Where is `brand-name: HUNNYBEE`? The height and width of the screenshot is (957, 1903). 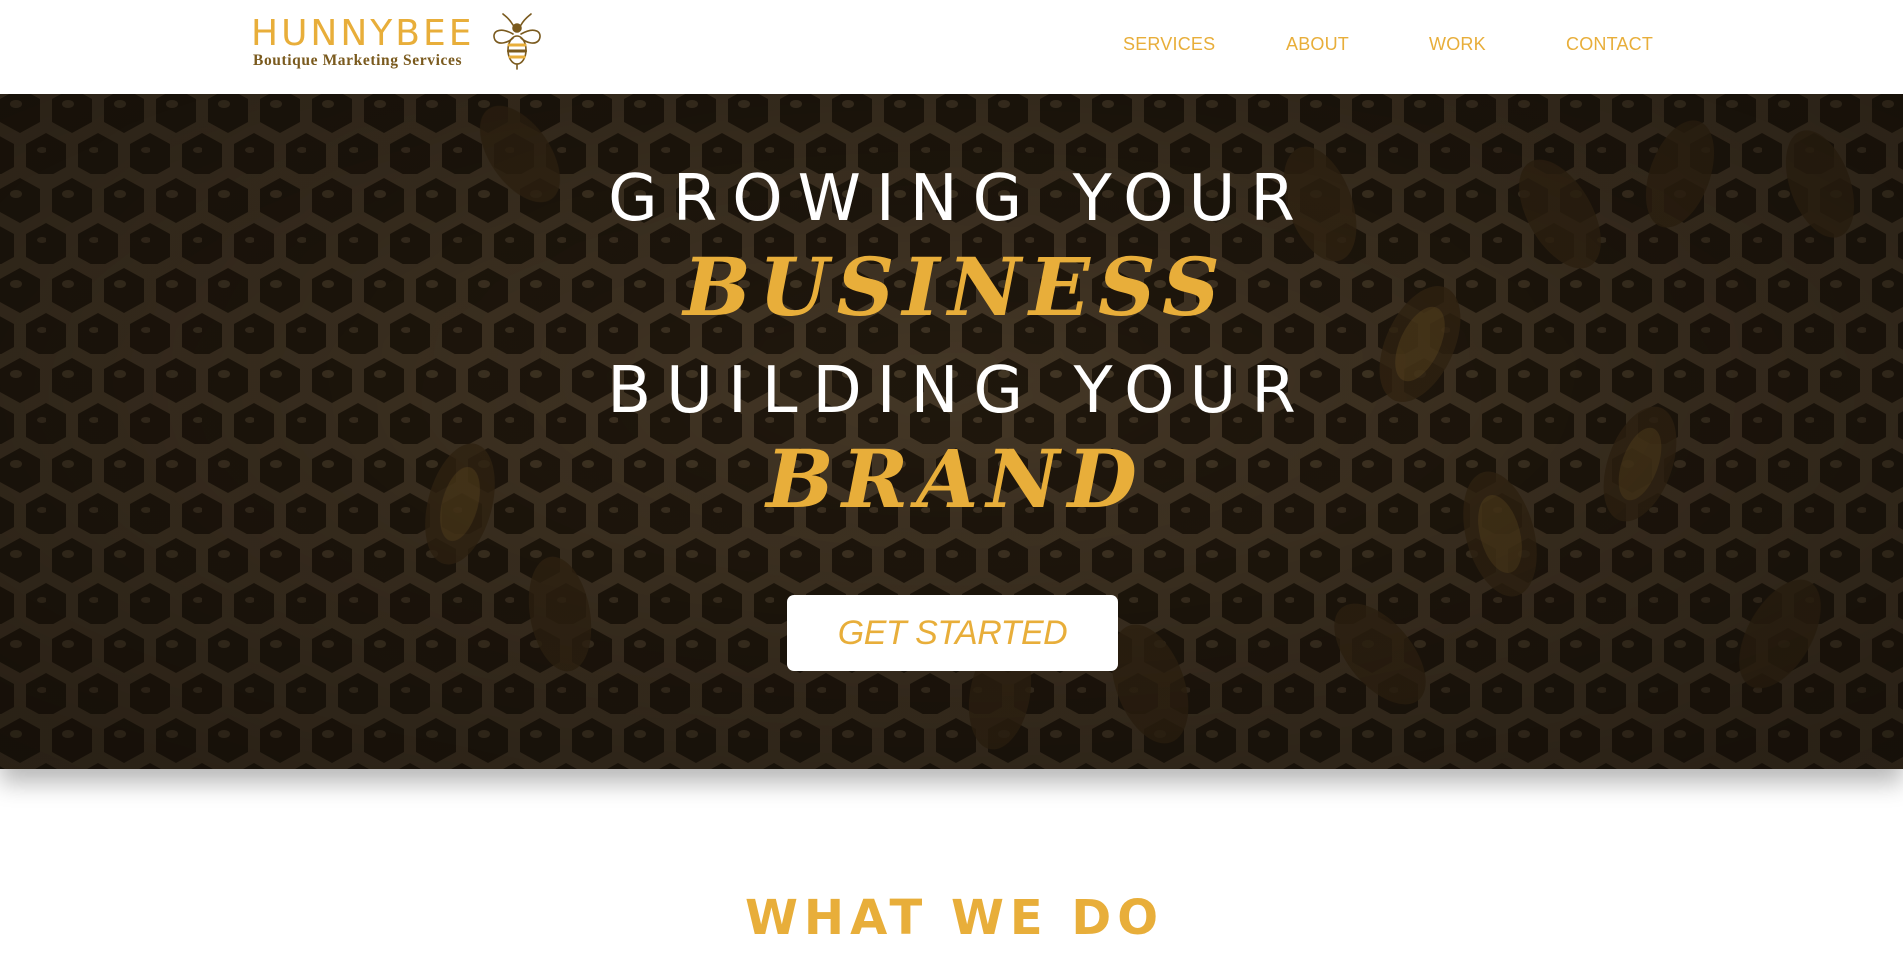 brand-name: HUNNYBEE is located at coordinates (363, 33).